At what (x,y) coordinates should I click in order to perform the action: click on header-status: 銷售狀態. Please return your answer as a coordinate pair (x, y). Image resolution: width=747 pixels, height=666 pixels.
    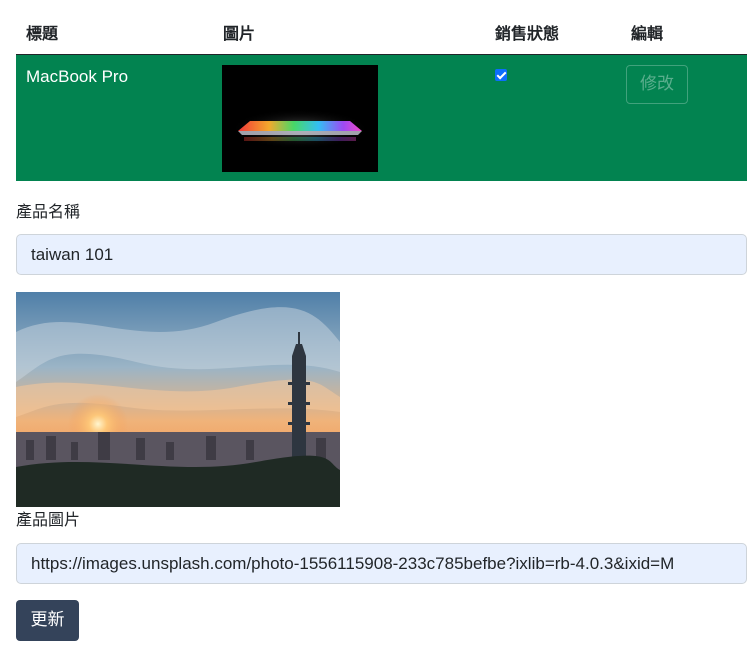
    Looking at the image, I should click on (527, 33).